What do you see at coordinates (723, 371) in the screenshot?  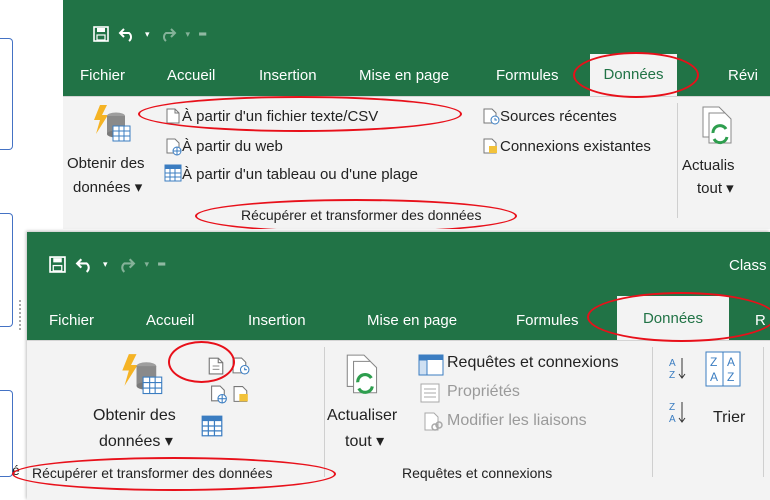 I see `sort-icon: ZAAZ` at bounding box center [723, 371].